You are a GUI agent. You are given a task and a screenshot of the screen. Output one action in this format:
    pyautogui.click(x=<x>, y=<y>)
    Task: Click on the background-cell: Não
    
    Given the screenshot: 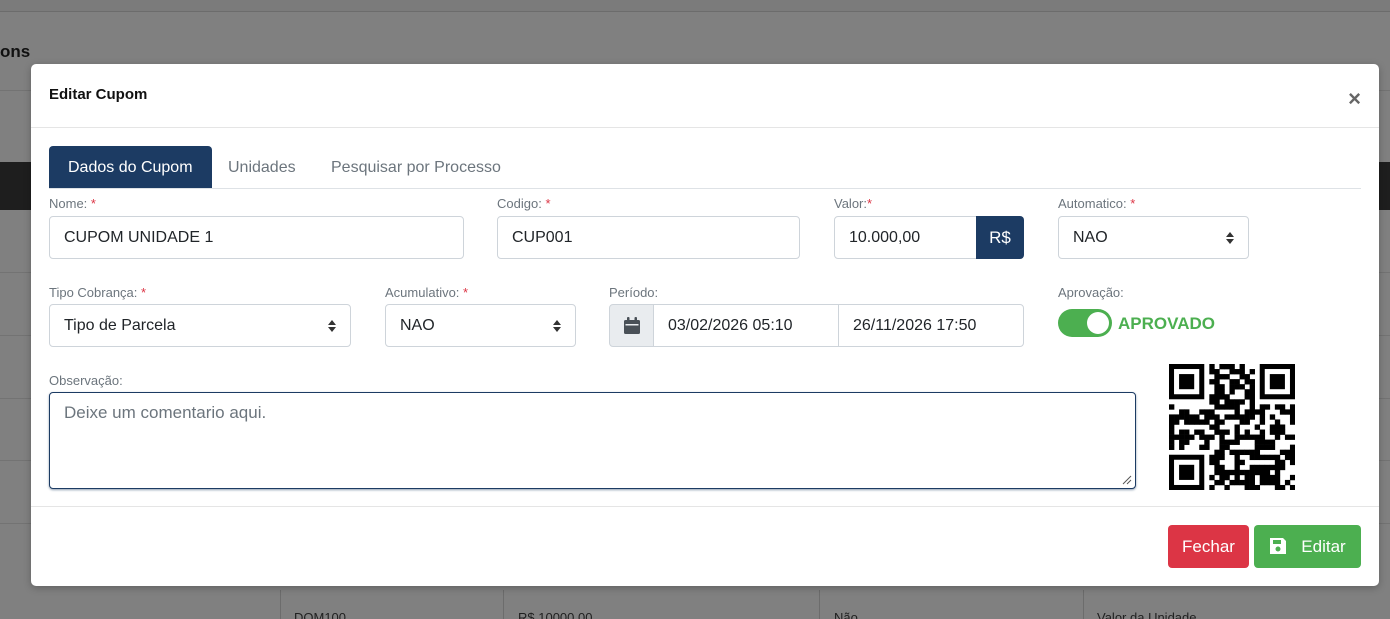 What is the action you would take?
    pyautogui.click(x=846, y=614)
    